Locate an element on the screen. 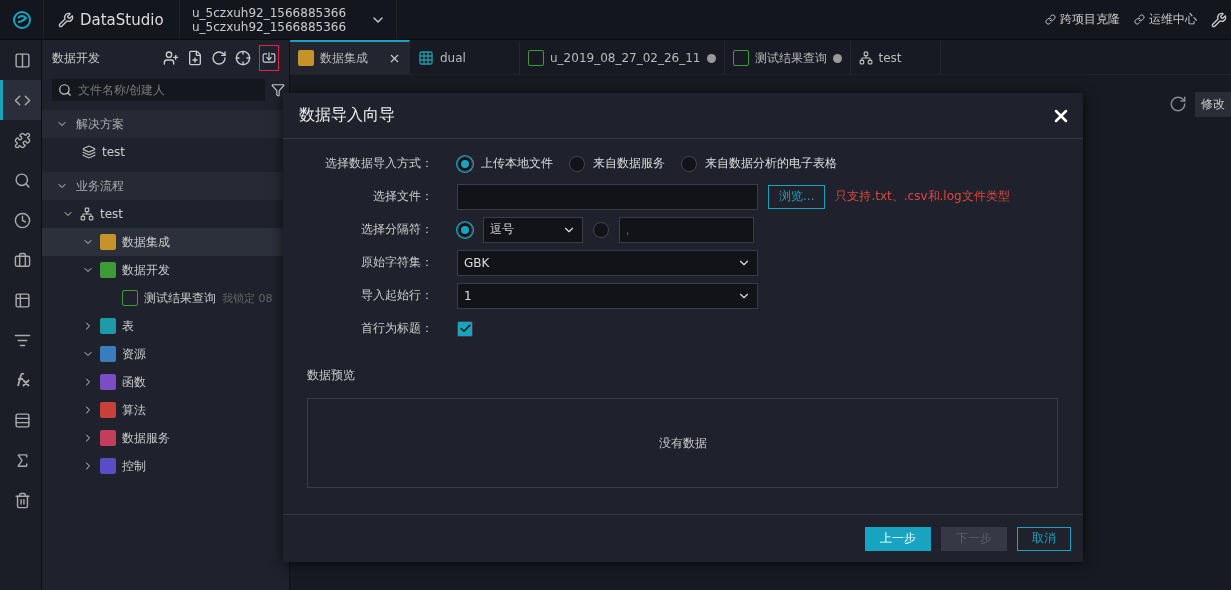 This screenshot has height=590, width=1231. product-name: DataStudio is located at coordinates (122, 19).